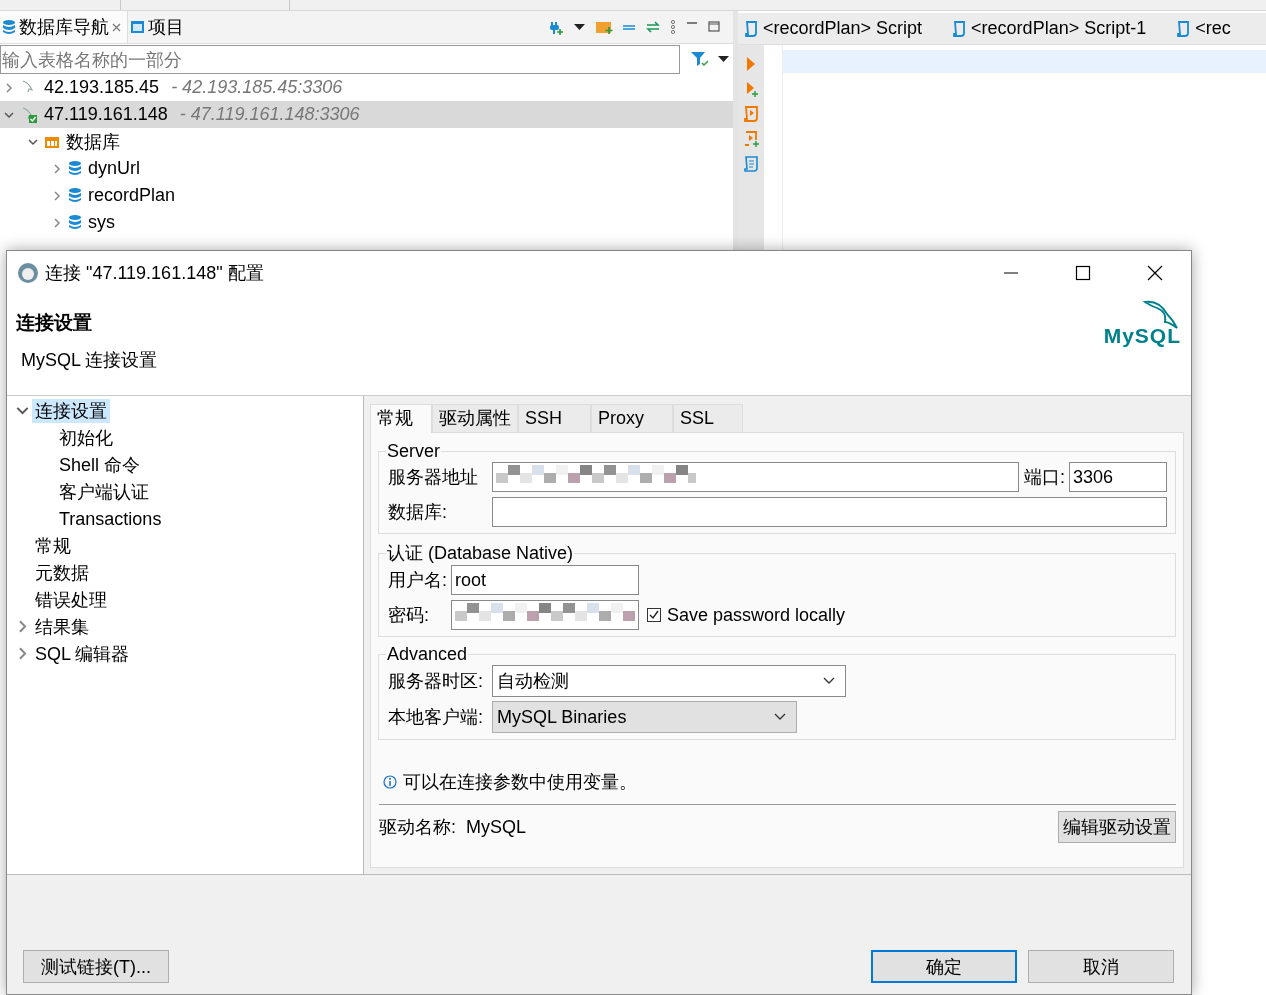  I want to click on tree-row: 42.193.185.45 - 42.193.185.45:3306, so click(366, 87).